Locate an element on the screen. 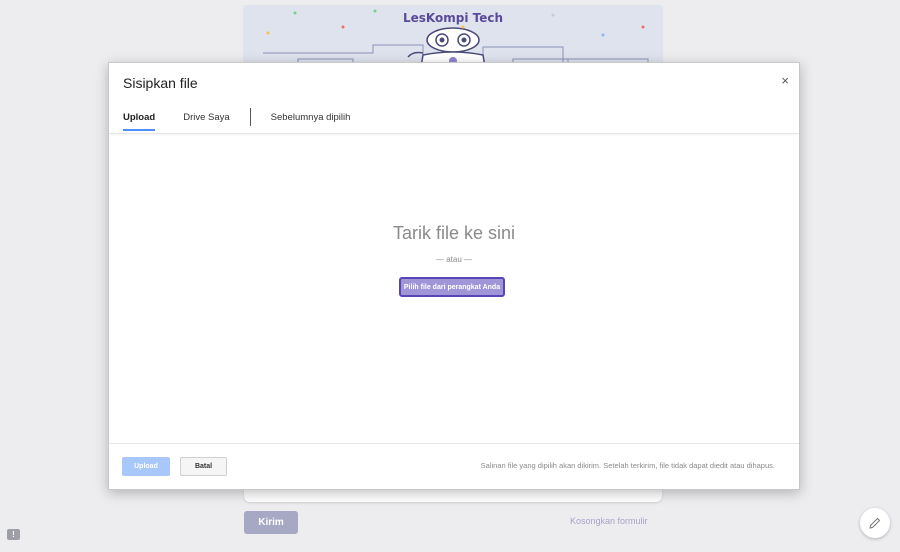 The width and height of the screenshot is (900, 552). tab-separator is located at coordinates (250, 117).